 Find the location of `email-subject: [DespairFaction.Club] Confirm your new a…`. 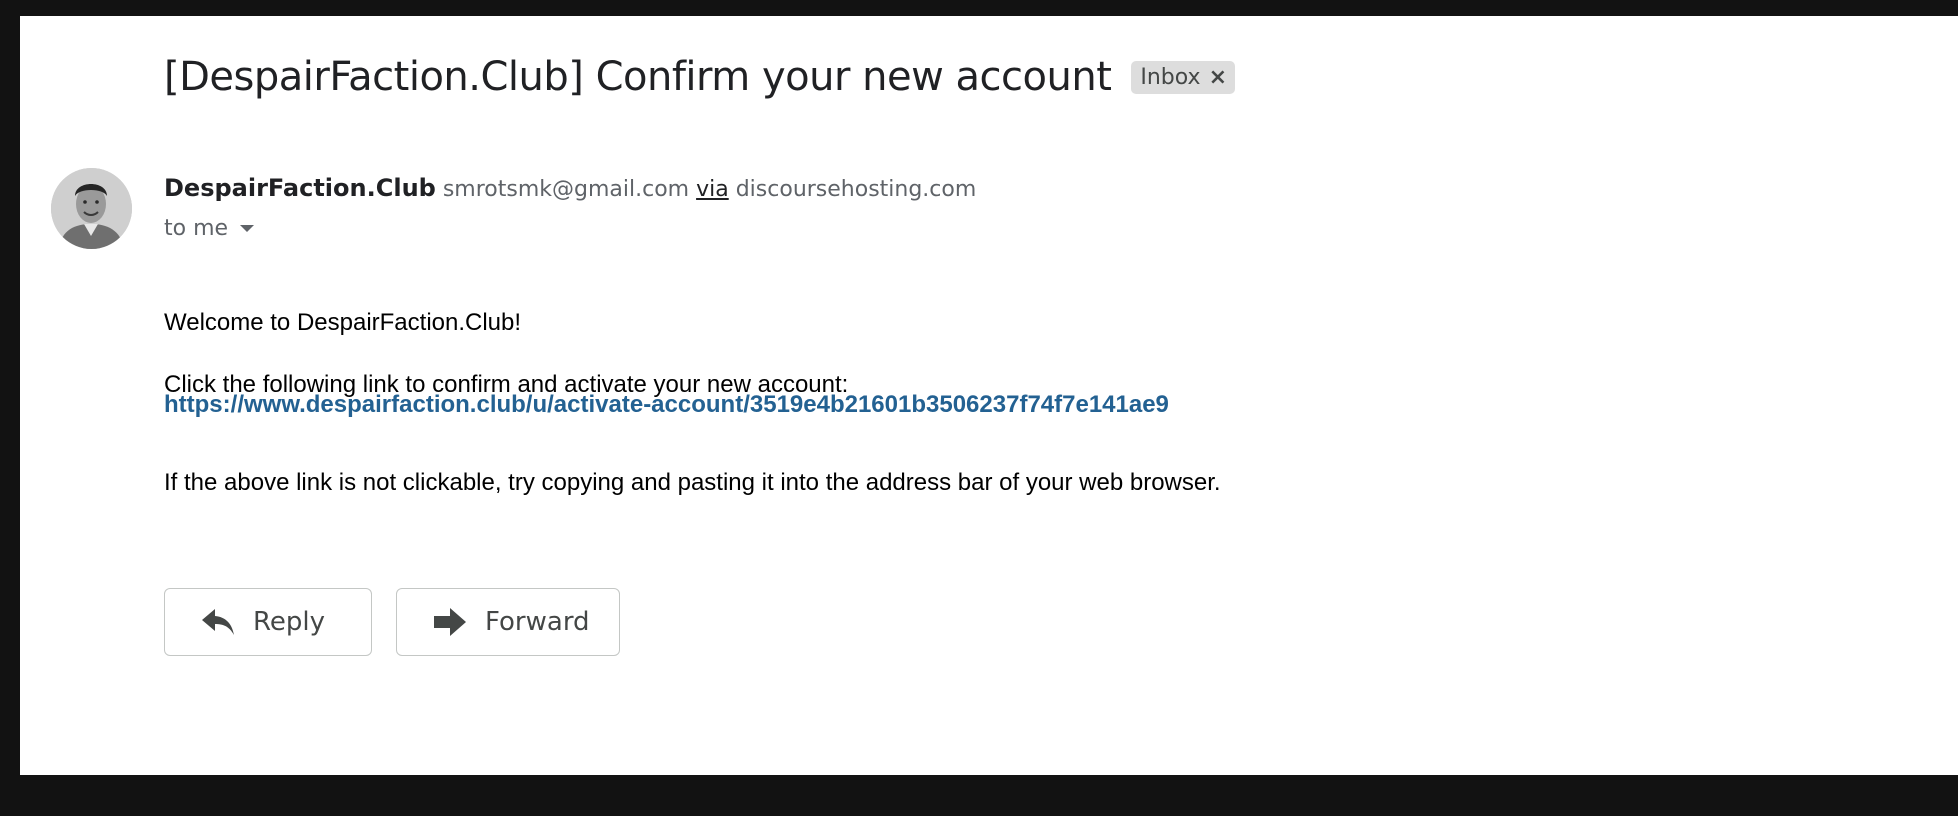

email-subject: [DespairFaction.Club] Confirm your new a… is located at coordinates (638, 77).